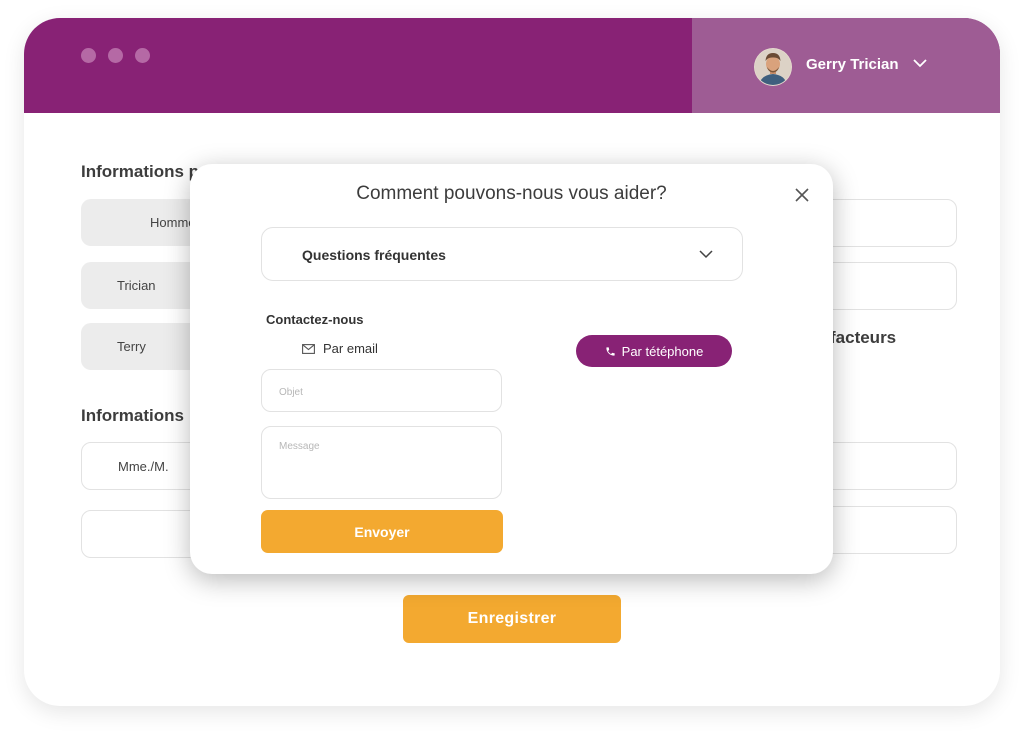 The height and width of the screenshot is (738, 1024). What do you see at coordinates (502, 254) in the screenshot?
I see `faq-dropdown: Questions fréquentes` at bounding box center [502, 254].